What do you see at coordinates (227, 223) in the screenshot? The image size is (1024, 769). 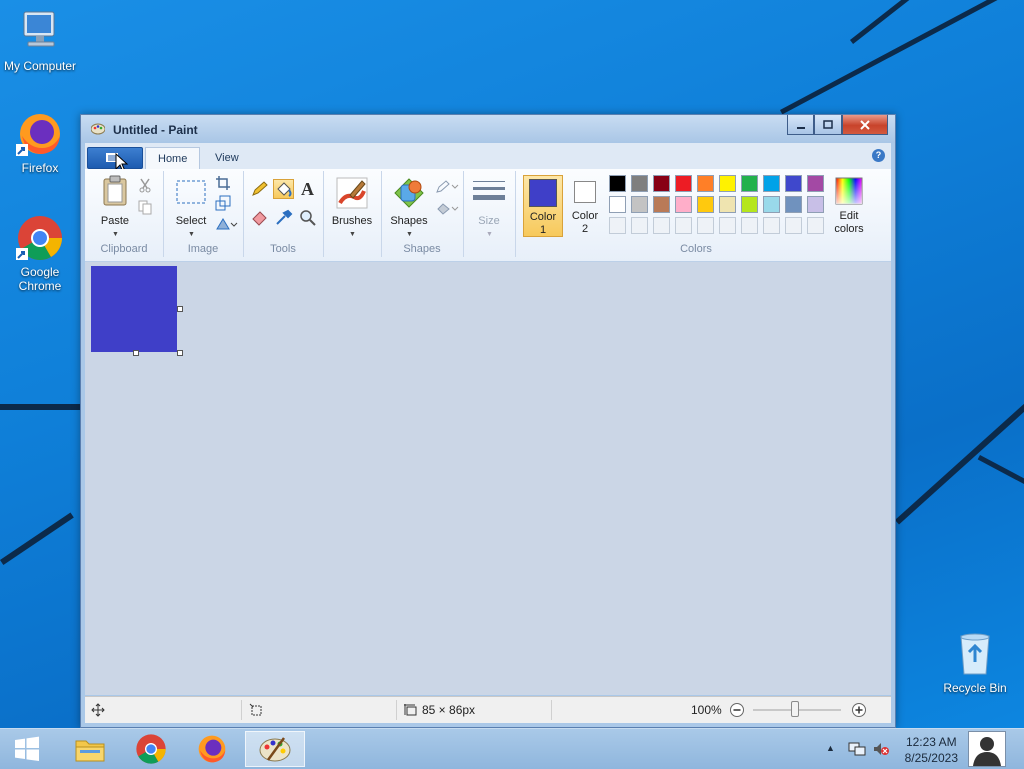 I see `rotate-icon` at bounding box center [227, 223].